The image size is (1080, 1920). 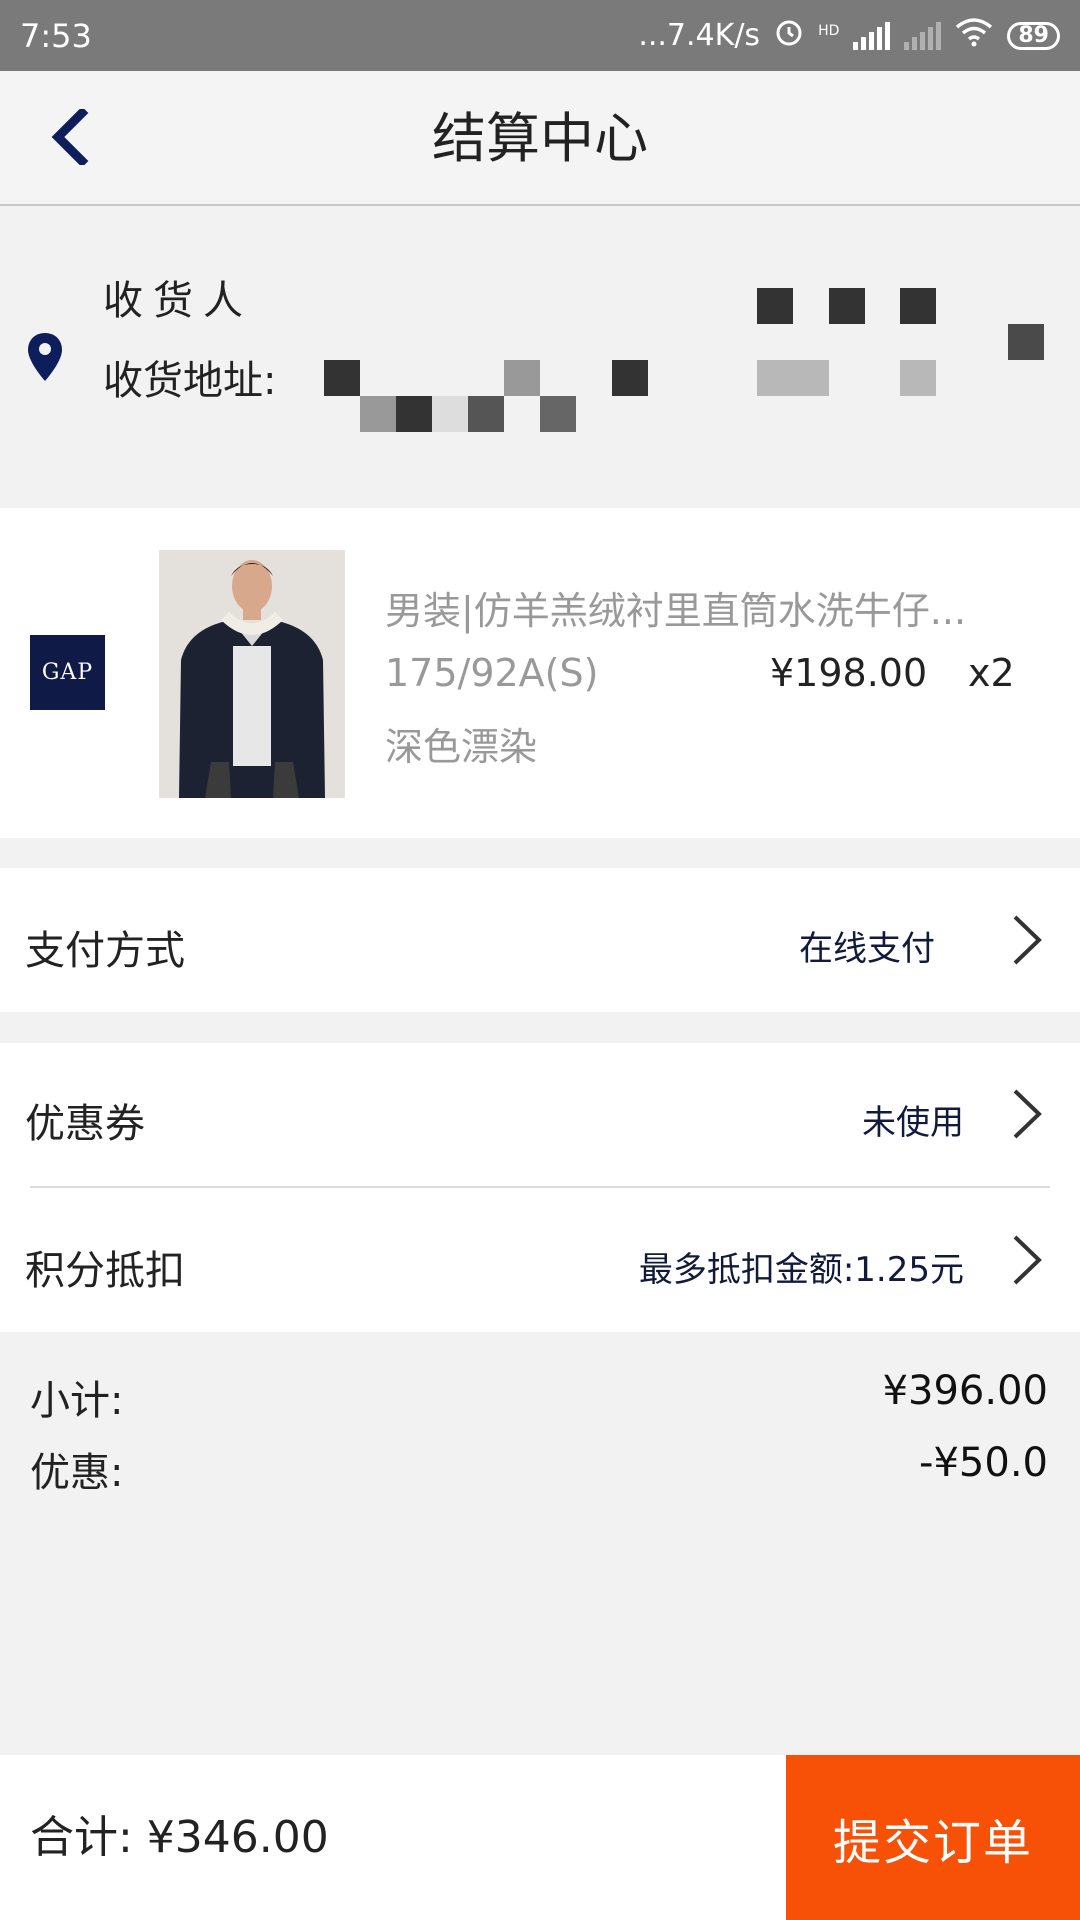 What do you see at coordinates (789, 36) in the screenshot?
I see `alarm-icon` at bounding box center [789, 36].